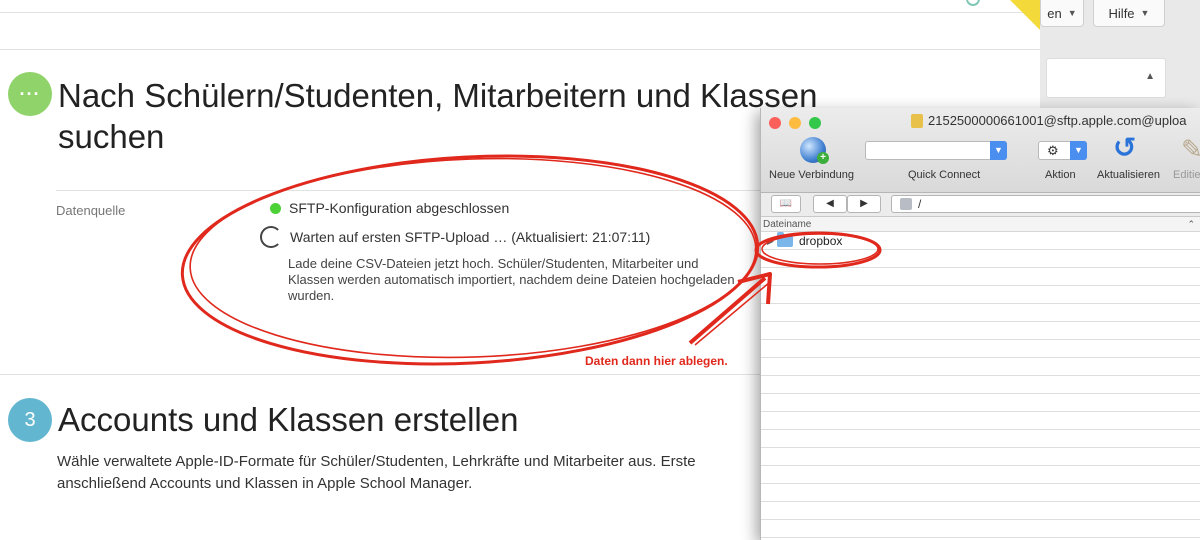 This screenshot has width=1200, height=540. Describe the element at coordinates (1190, 149) in the screenshot. I see `pencil-icon: ✎` at that location.